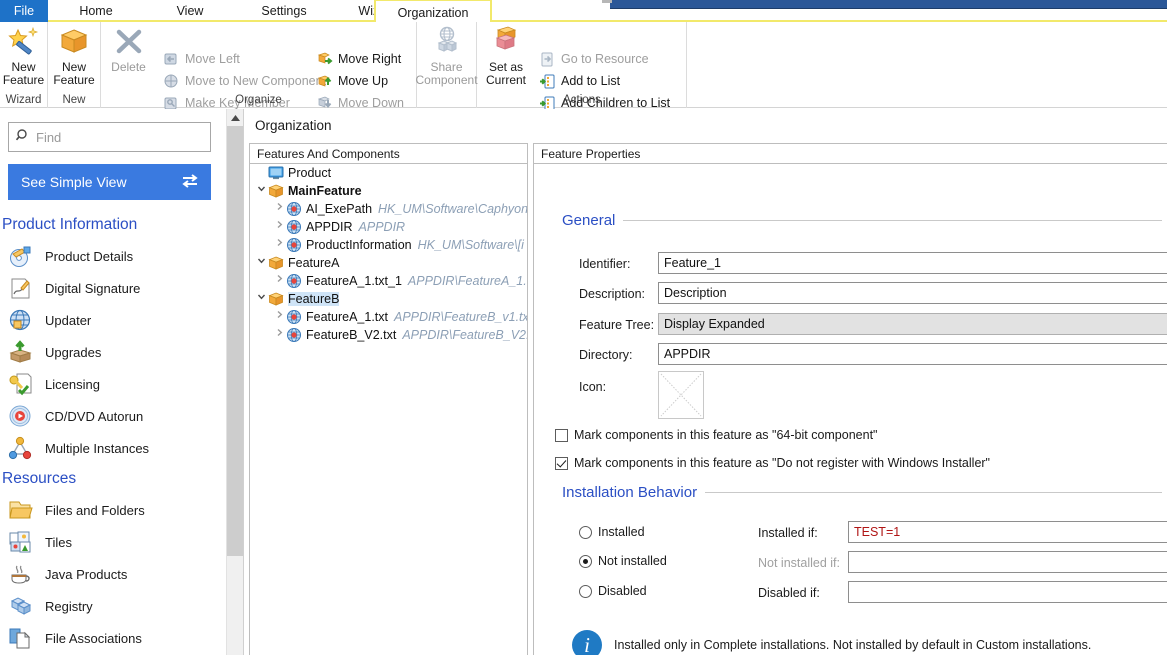 The image size is (1167, 655). Describe the element at coordinates (561, 463) in the screenshot. I see `checkbox-do-not-register` at that location.